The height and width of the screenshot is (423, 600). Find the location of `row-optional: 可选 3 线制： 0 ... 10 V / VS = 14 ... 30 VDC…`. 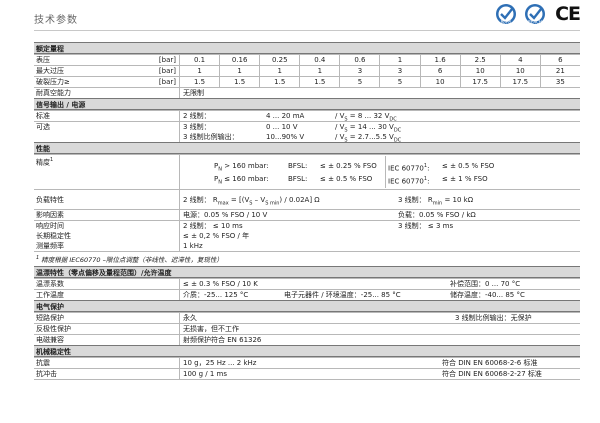

row-optional: 可选 3 线制： 0 ... 10 V / VS = 14 ... 30 VDC… is located at coordinates (307, 132).